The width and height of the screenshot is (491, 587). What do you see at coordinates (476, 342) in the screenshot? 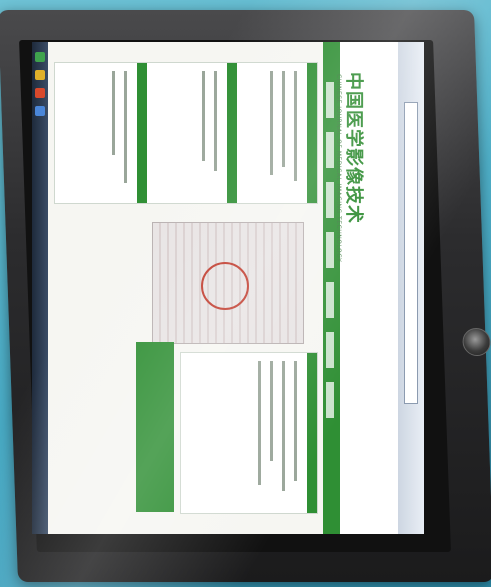
I see `power-button-icon` at bounding box center [476, 342].